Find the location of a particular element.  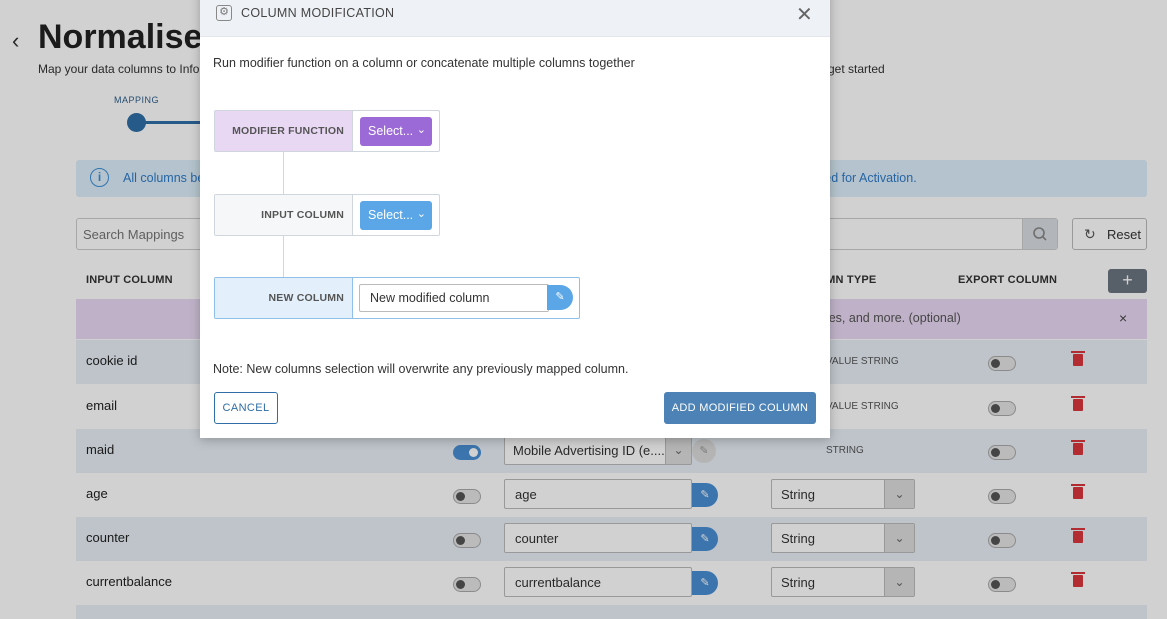

add-modified-column-button: ADD MODIFIED COLUMN is located at coordinates (740, 408).